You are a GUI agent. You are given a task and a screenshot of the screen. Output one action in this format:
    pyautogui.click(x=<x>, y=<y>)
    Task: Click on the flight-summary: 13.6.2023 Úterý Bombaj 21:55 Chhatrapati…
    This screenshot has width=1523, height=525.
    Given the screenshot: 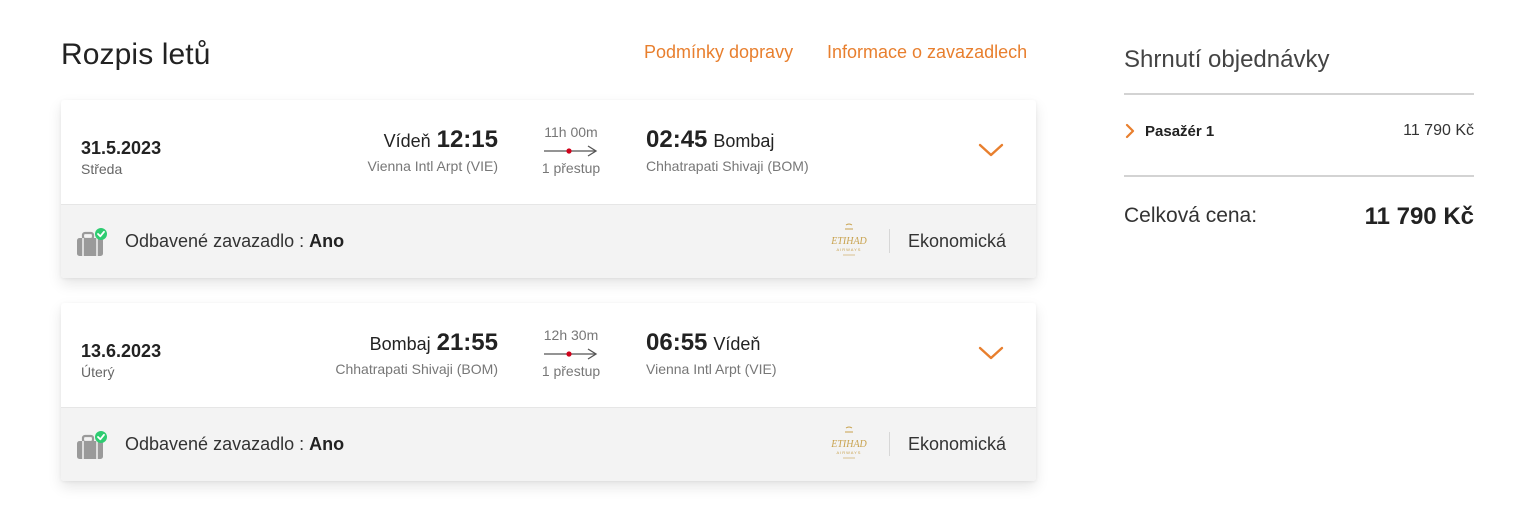 What is the action you would take?
    pyautogui.click(x=548, y=355)
    